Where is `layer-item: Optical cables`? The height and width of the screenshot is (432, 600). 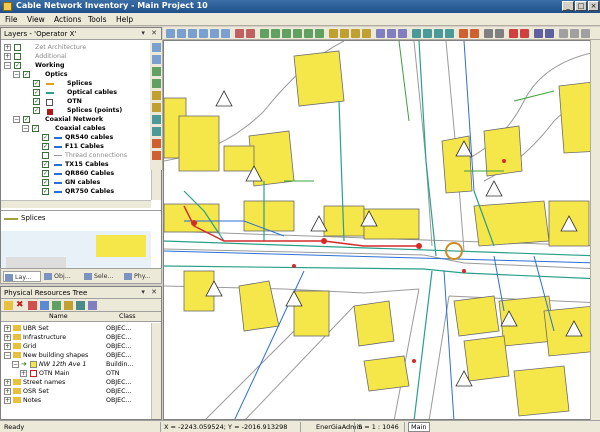 layer-item: Optical cables is located at coordinates (92, 92).